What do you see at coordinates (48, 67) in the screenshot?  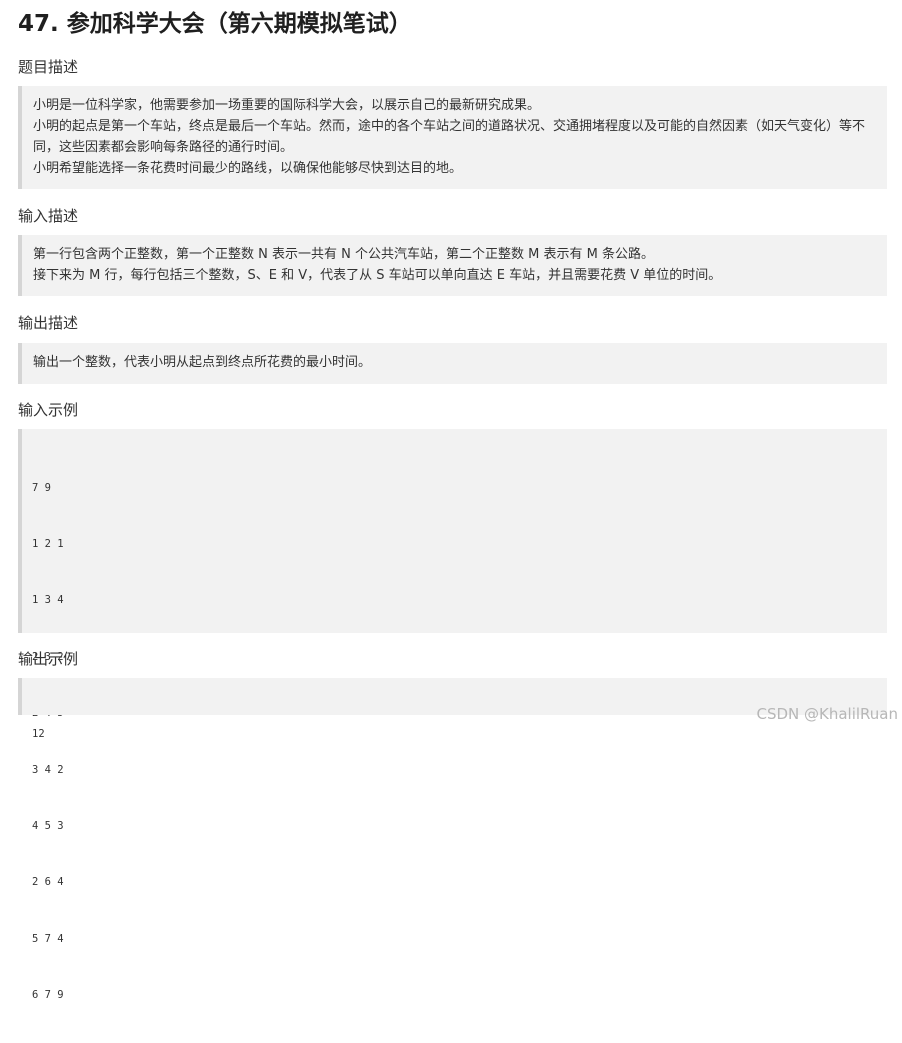 I see `section-heading-description: 题目描述` at bounding box center [48, 67].